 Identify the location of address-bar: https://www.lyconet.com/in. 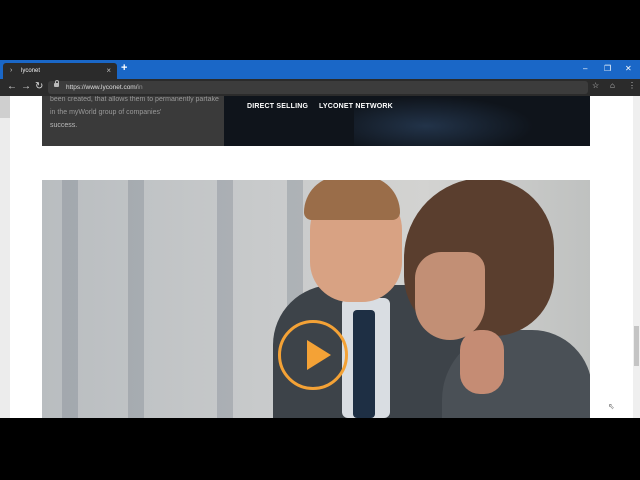
(318, 87).